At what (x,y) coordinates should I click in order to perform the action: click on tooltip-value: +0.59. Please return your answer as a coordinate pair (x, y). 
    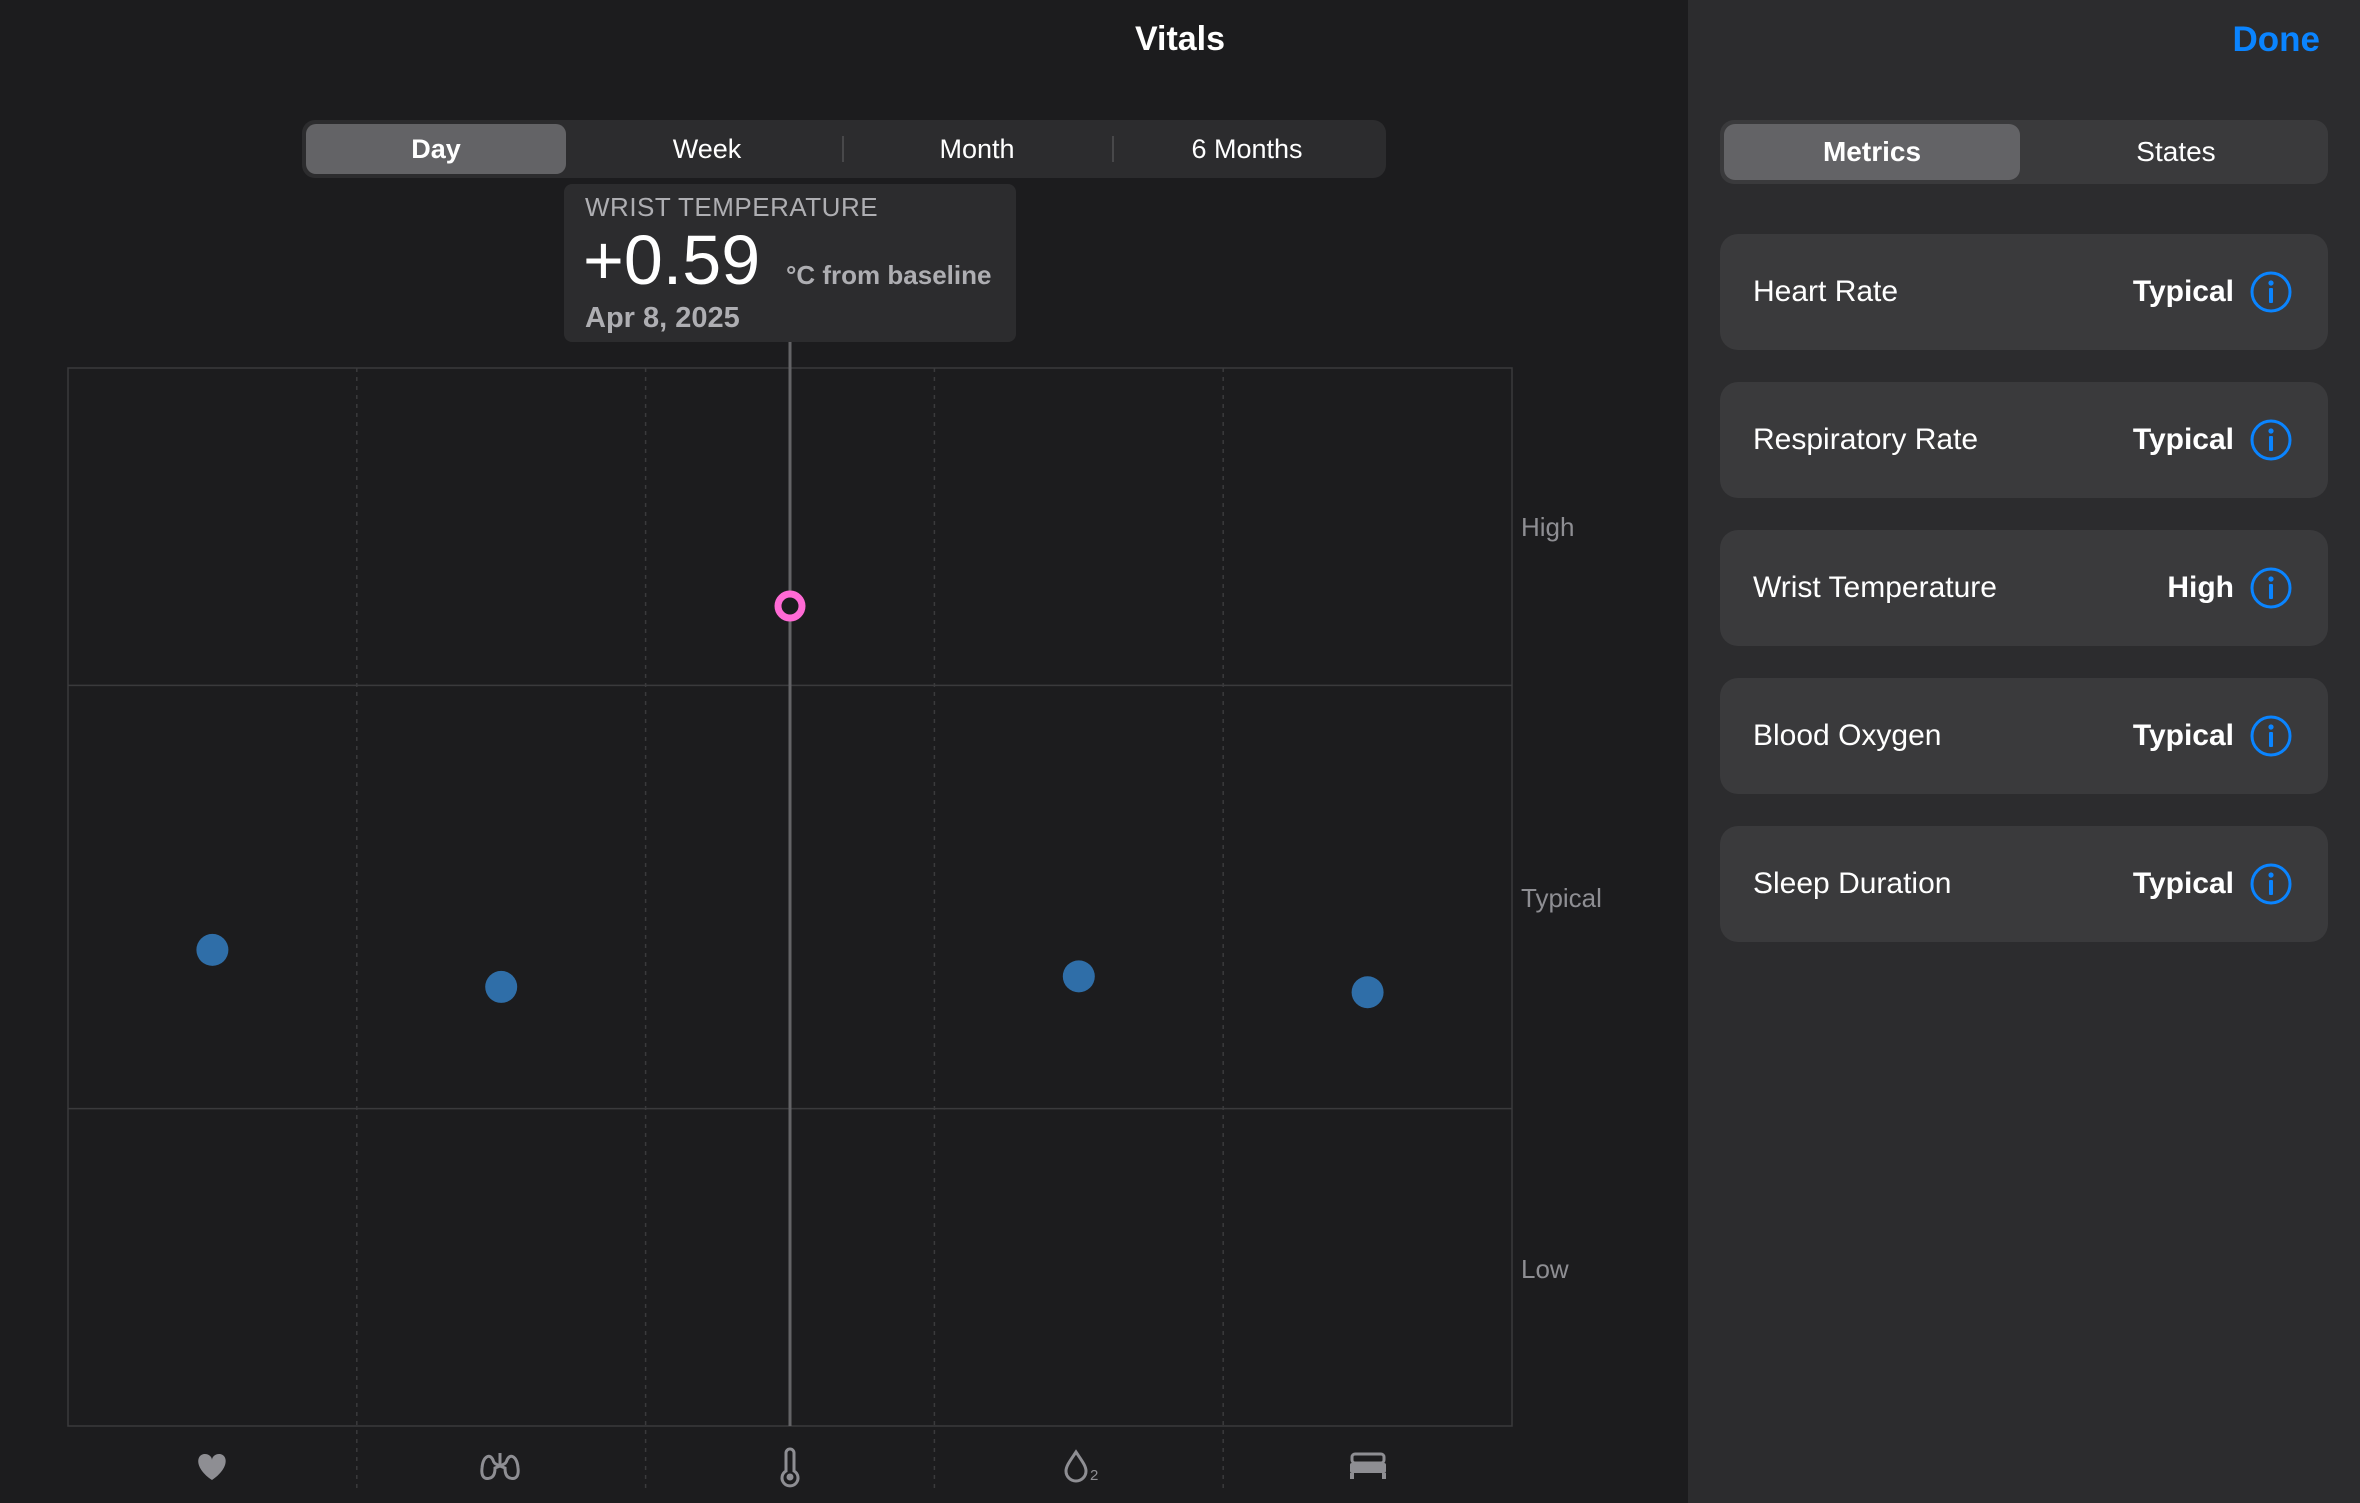
    Looking at the image, I should click on (672, 260).